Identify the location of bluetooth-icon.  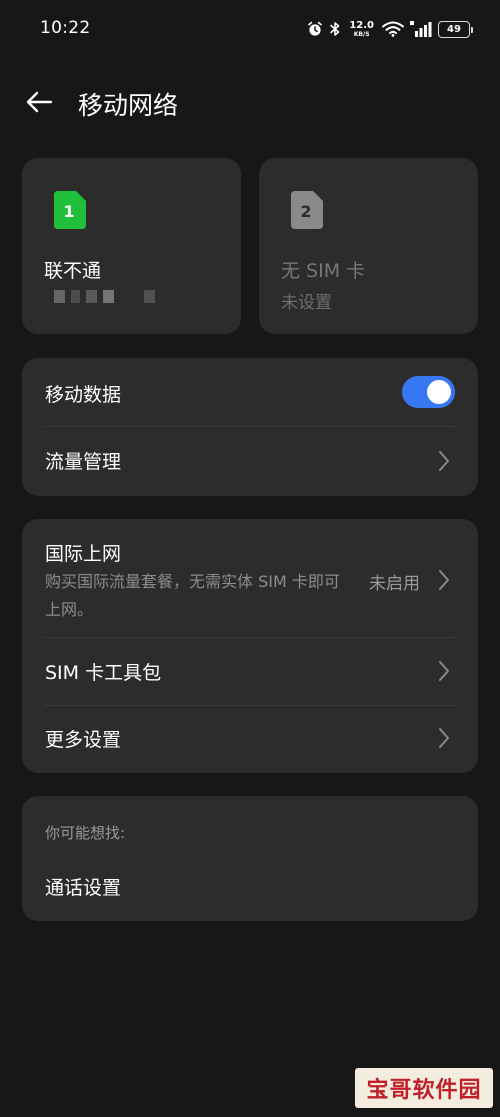
(335, 29).